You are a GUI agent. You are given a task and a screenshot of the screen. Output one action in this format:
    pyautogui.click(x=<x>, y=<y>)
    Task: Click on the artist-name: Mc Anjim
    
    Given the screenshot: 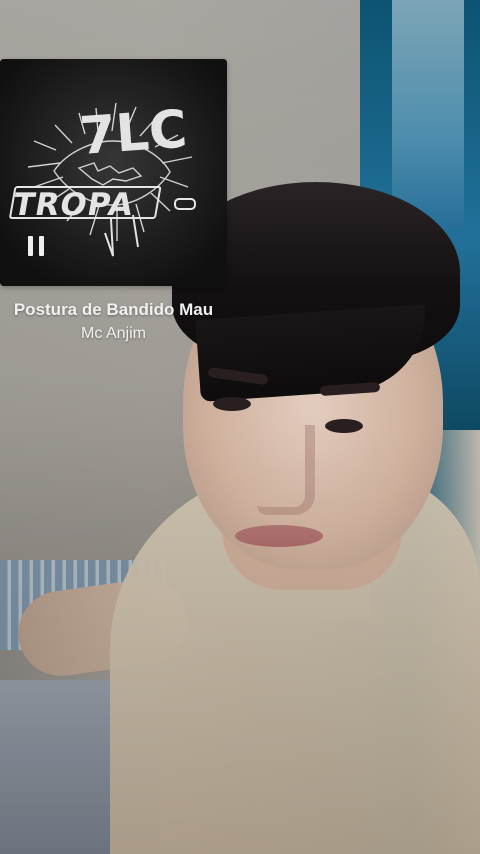 What is the action you would take?
    pyautogui.click(x=113, y=333)
    